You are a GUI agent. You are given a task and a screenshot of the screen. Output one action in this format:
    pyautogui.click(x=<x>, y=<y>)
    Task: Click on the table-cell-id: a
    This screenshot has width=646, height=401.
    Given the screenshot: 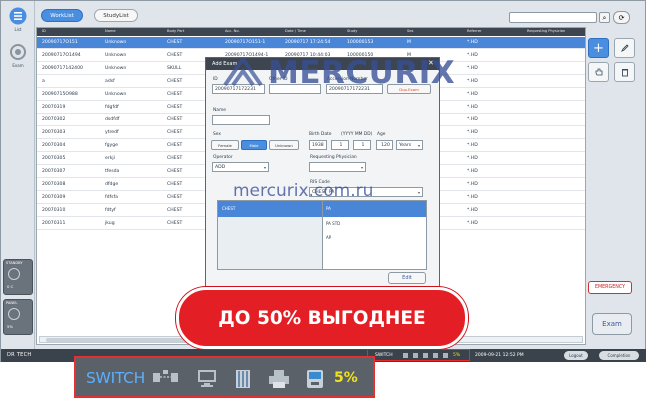 What is the action you would take?
    pyautogui.click(x=43, y=81)
    